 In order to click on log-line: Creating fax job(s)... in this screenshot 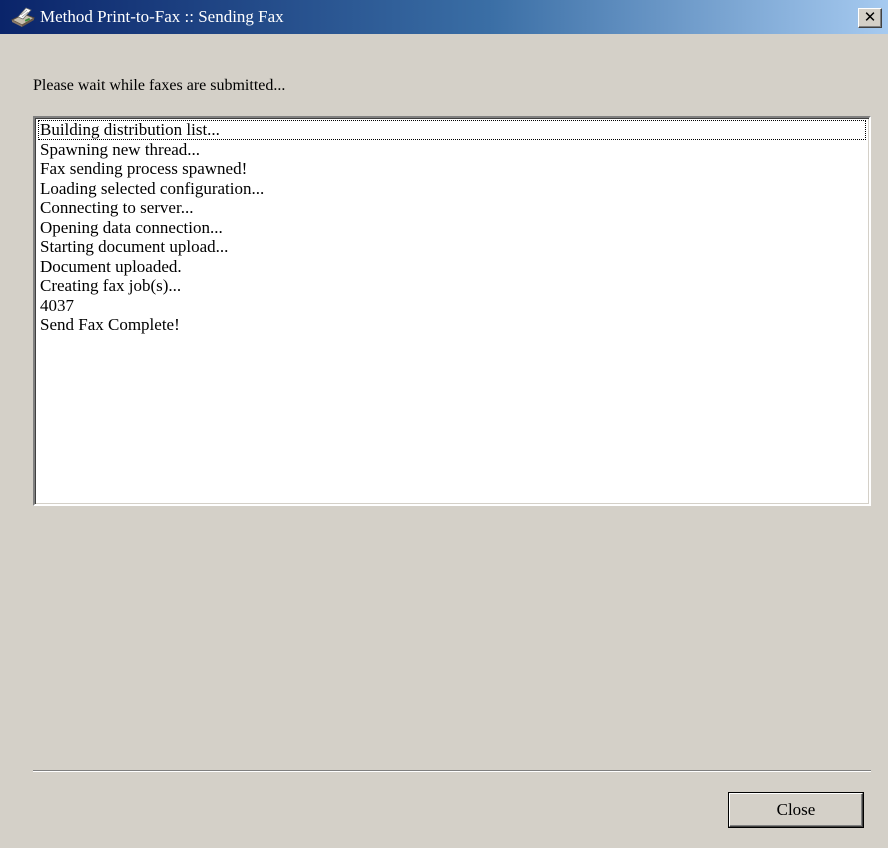, I will do `click(453, 286)`.